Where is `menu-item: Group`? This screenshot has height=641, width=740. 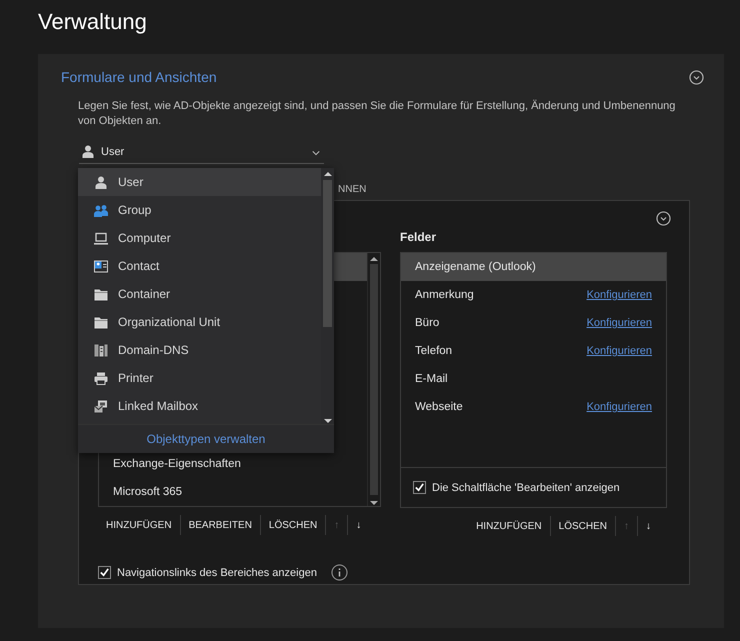 menu-item: Group is located at coordinates (199, 210).